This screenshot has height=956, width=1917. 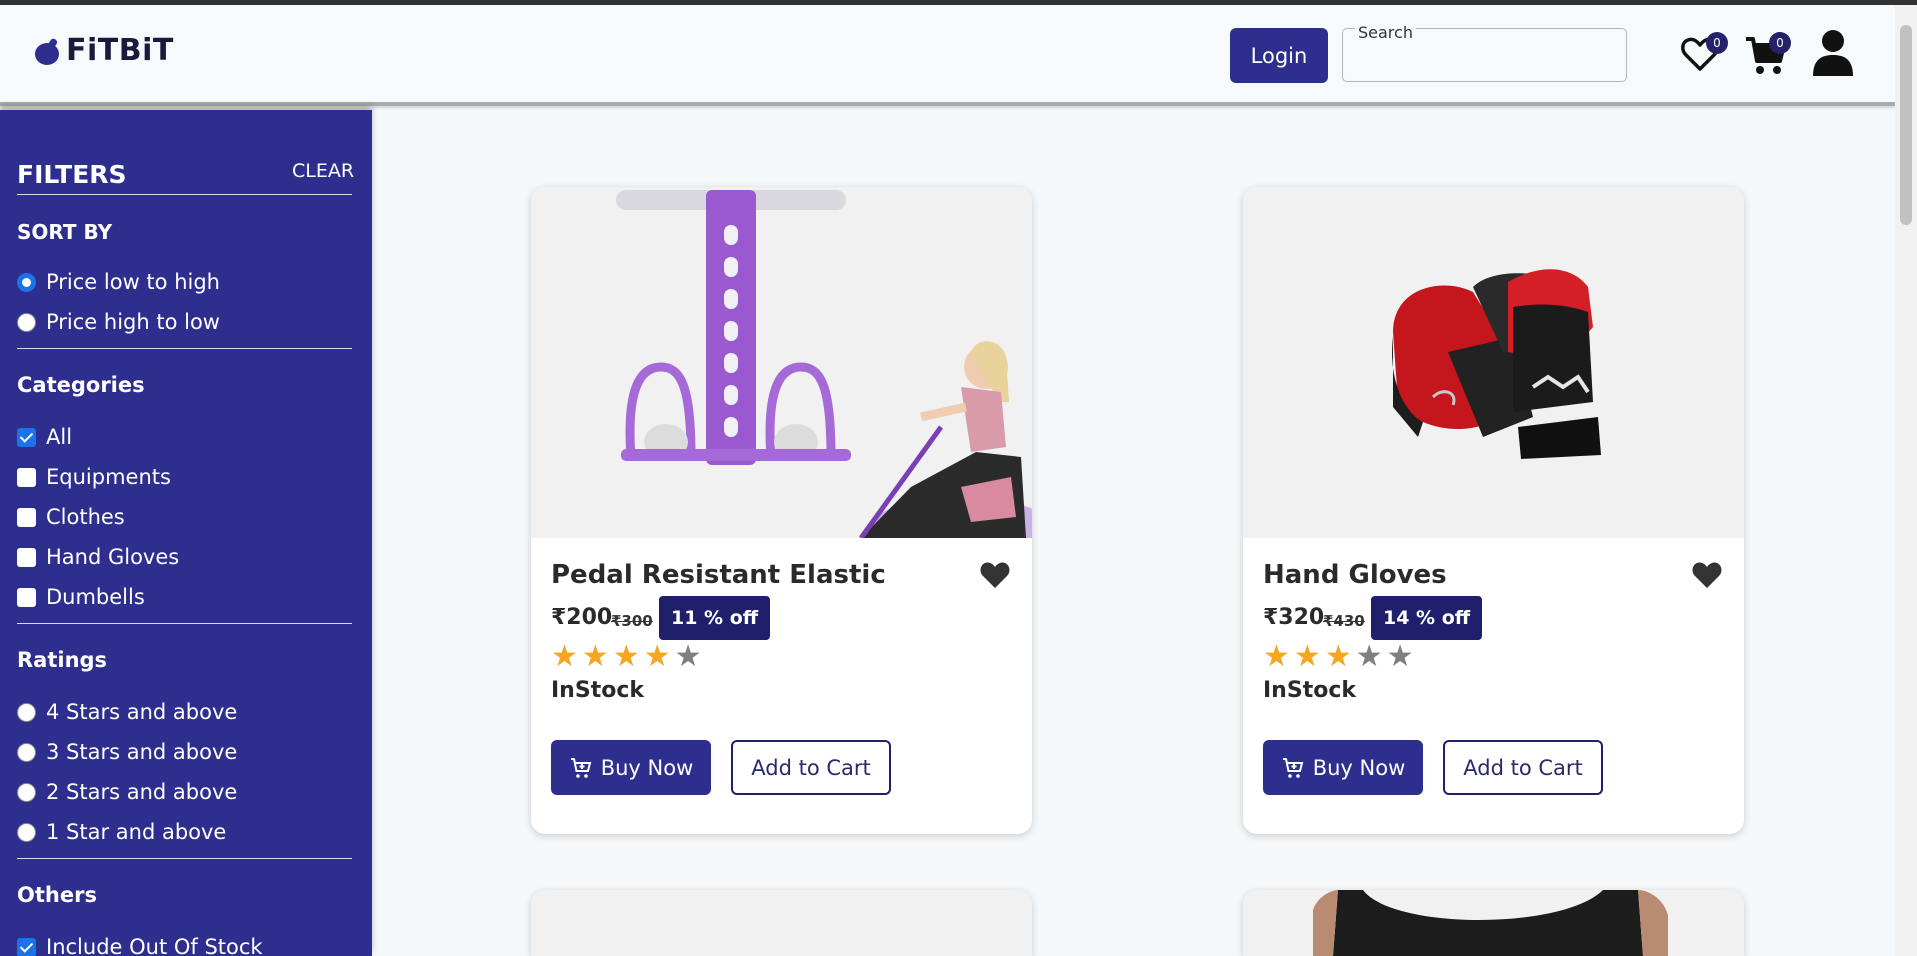 What do you see at coordinates (57, 895) in the screenshot?
I see `others-heading: Others` at bounding box center [57, 895].